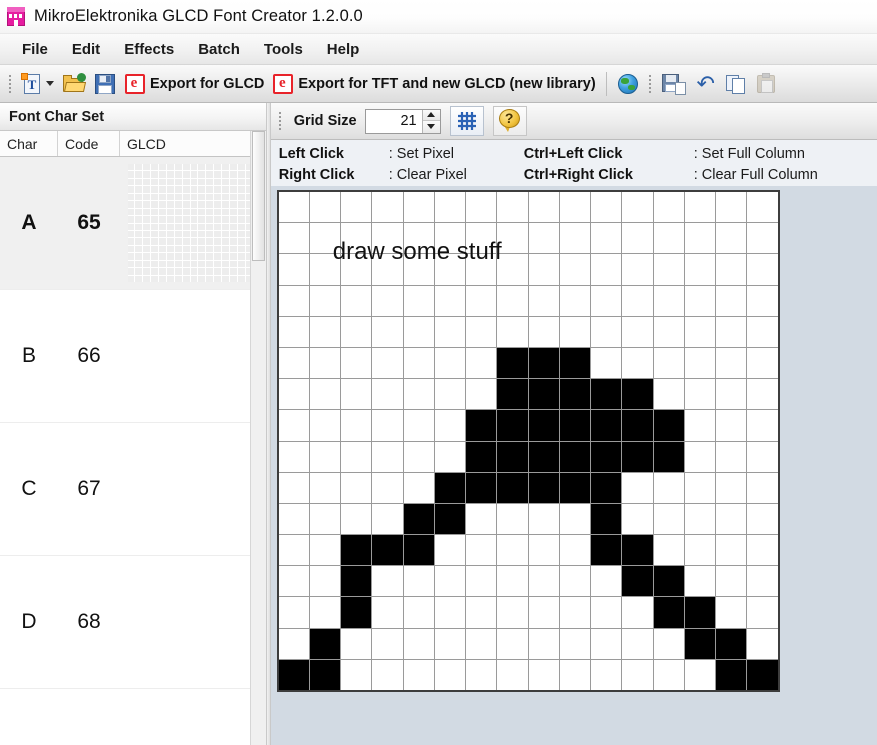 The image size is (877, 745). What do you see at coordinates (674, 84) in the screenshot?
I see `save-as-button` at bounding box center [674, 84].